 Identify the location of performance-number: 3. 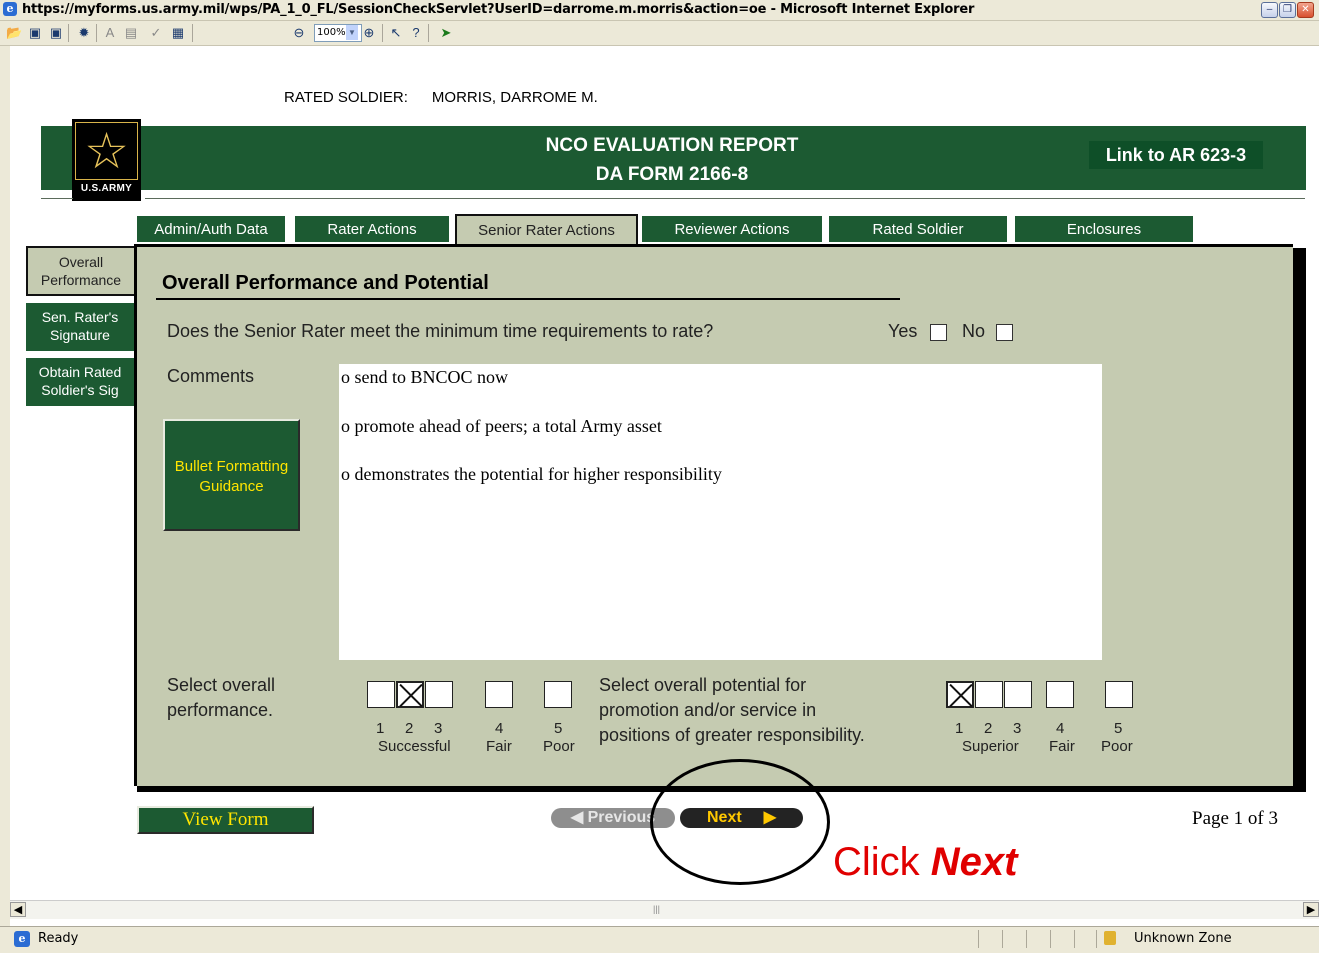
(438, 728).